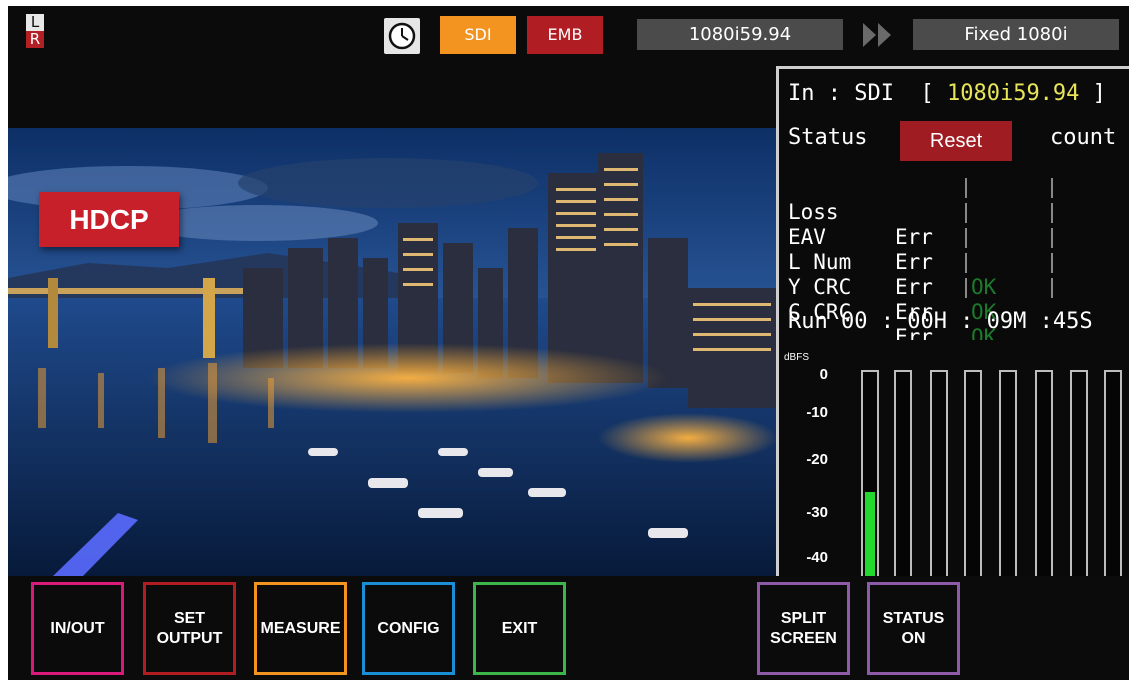 Image resolution: width=1129 pixels, height=680 pixels. I want to click on input-status-line: In : SDI [ 1080i59.94 ], so click(947, 93).